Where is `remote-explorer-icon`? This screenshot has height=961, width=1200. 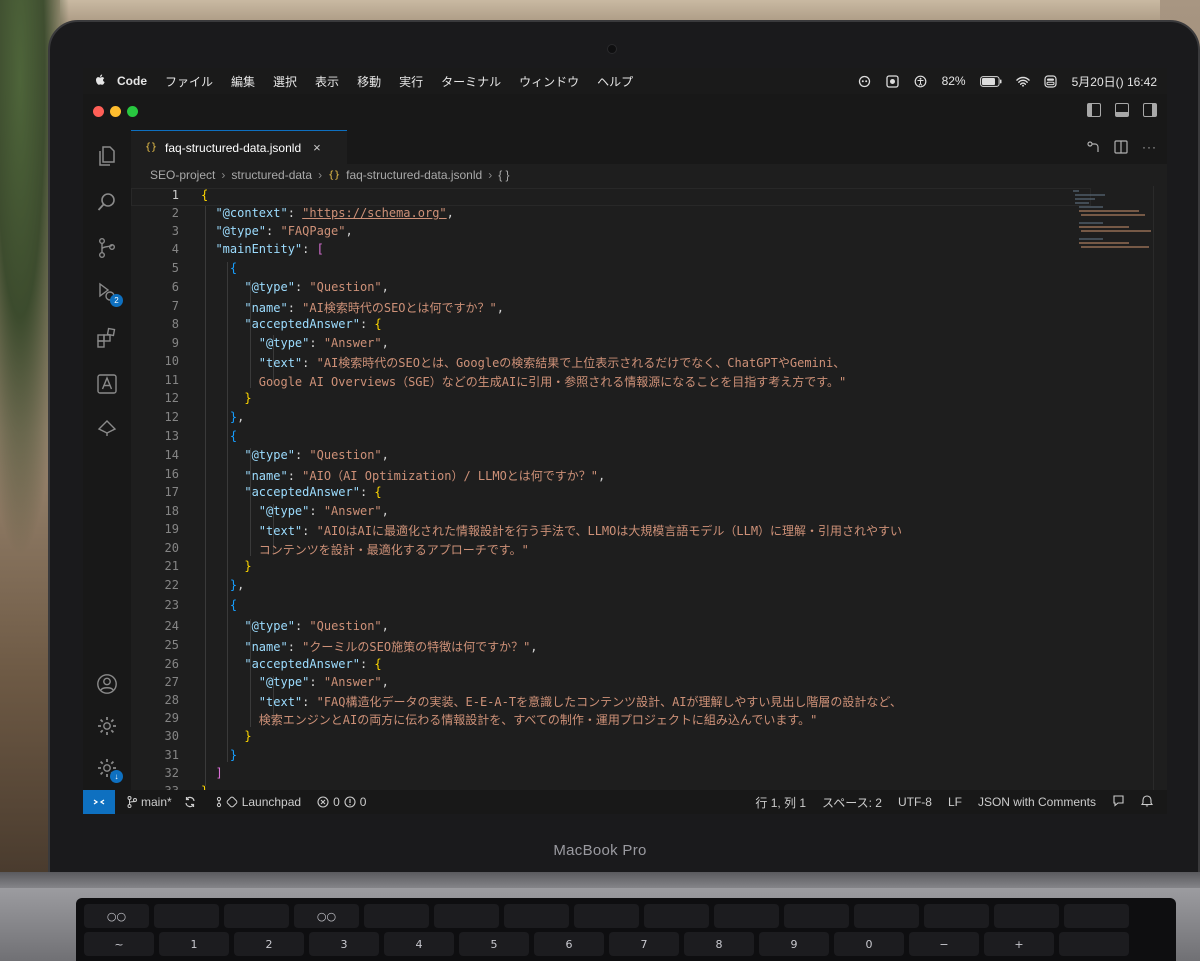 remote-explorer-icon is located at coordinates (107, 428).